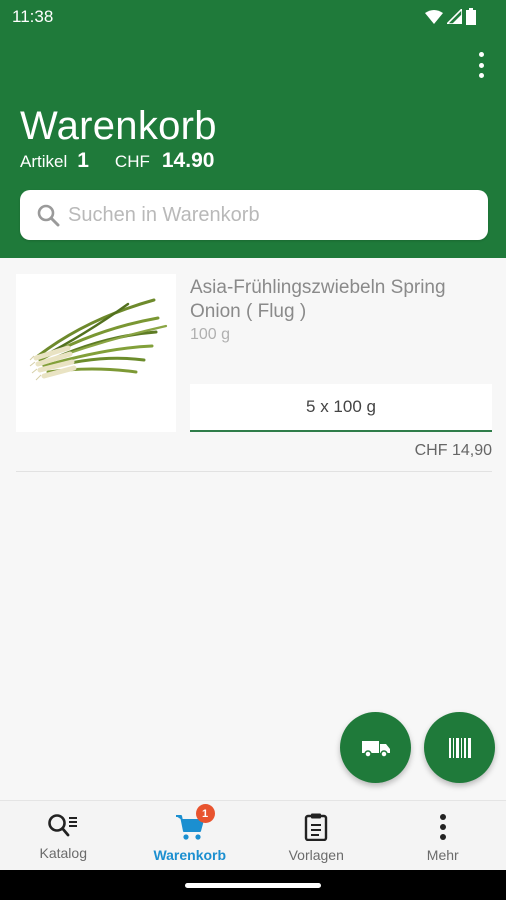  I want to click on cart-badge: 1, so click(205, 813).